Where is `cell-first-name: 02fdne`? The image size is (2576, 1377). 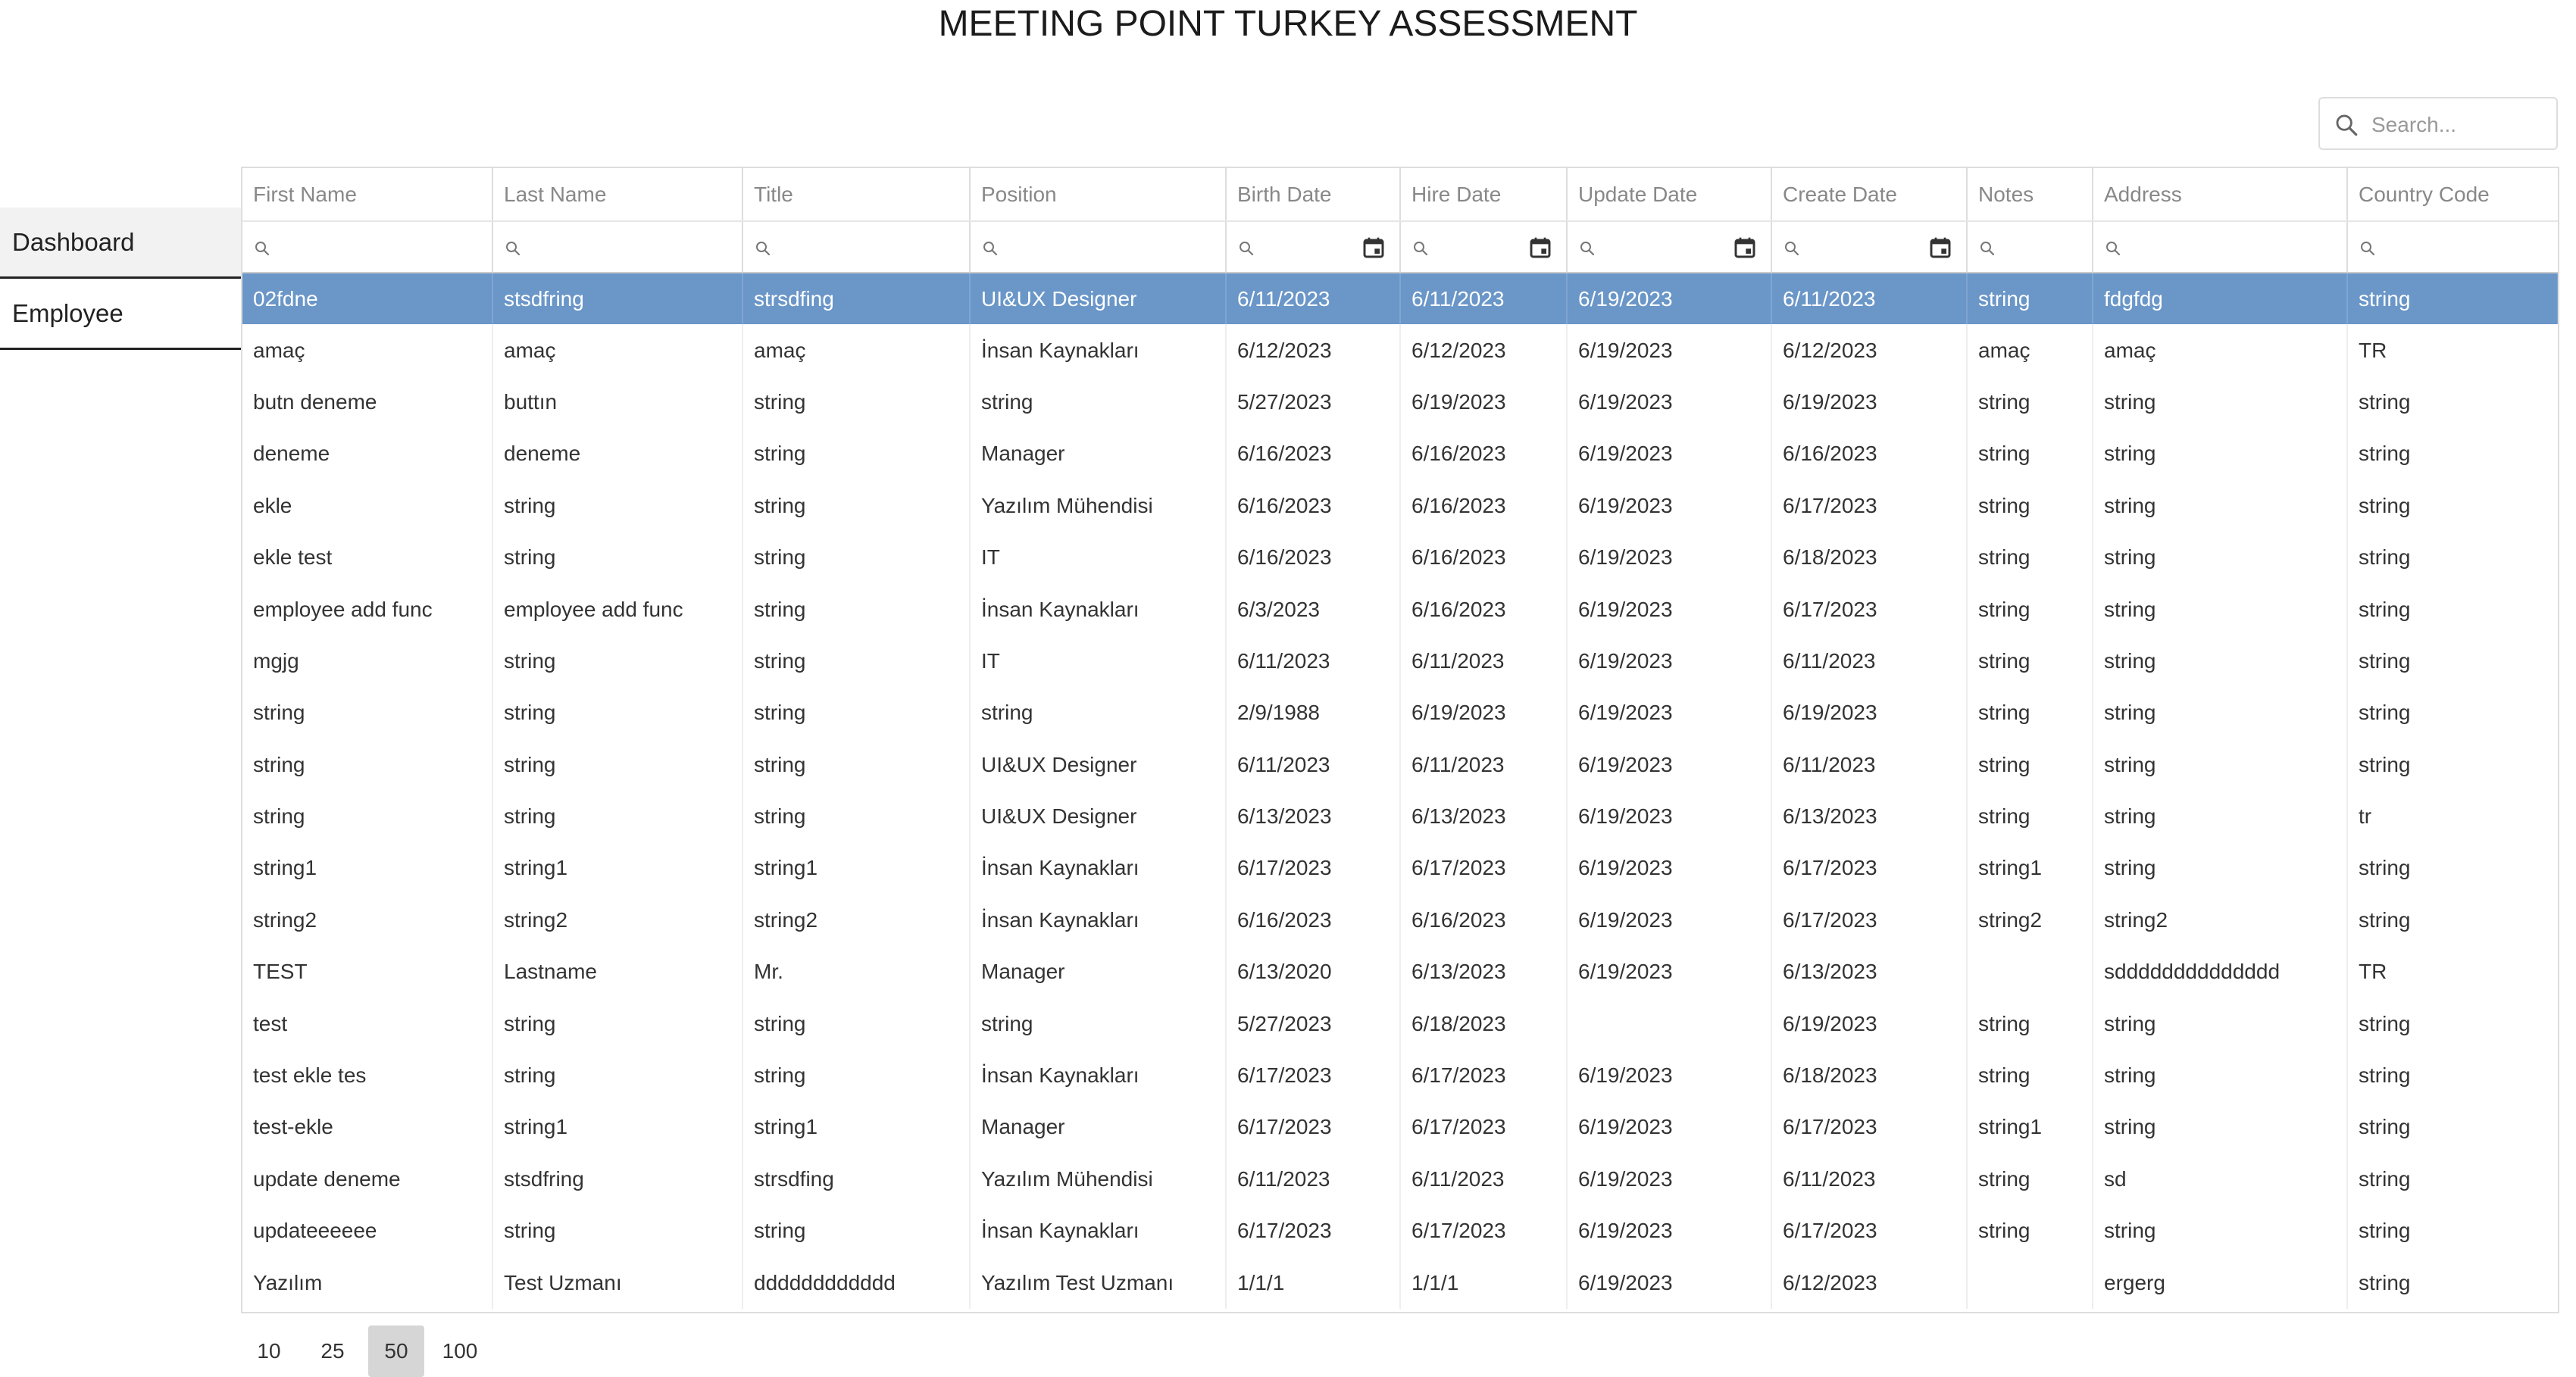
cell-first-name: 02fdne is located at coordinates (367, 299).